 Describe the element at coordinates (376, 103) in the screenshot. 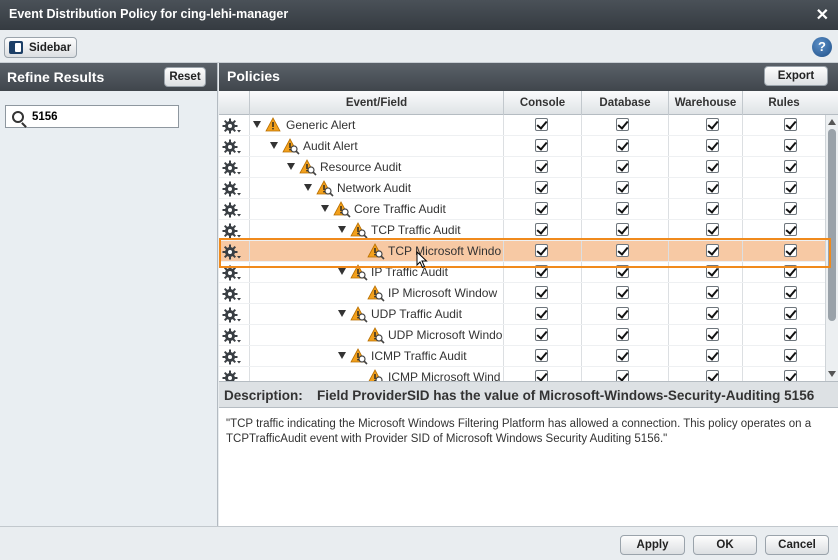

I see `column-header-event-field: Event/Field` at that location.